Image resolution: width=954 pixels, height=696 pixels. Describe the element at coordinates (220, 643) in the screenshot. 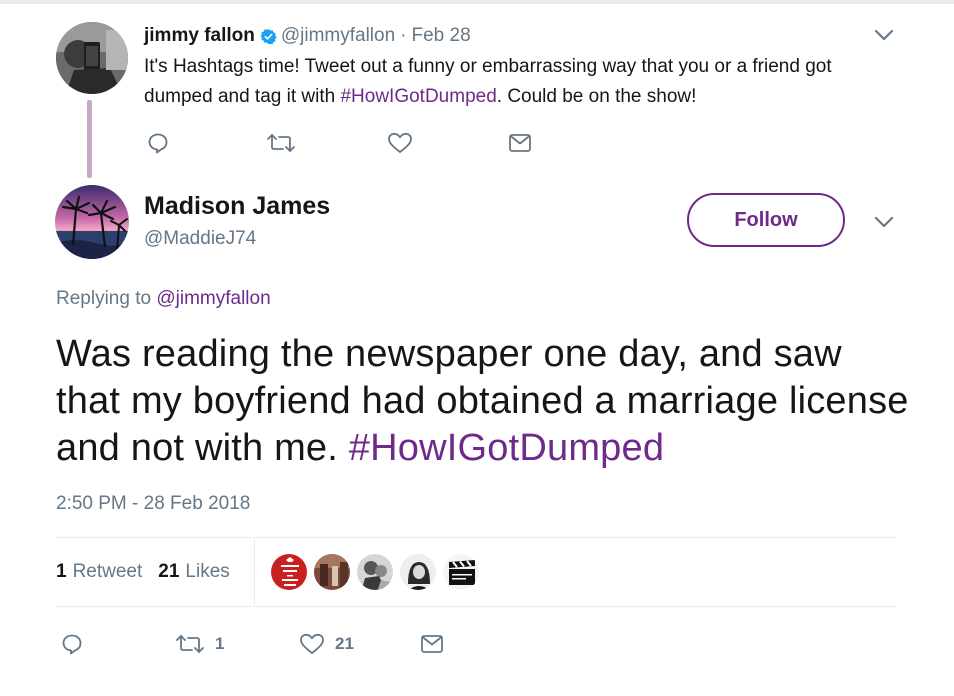

I see `main-retweet-count: 1` at that location.